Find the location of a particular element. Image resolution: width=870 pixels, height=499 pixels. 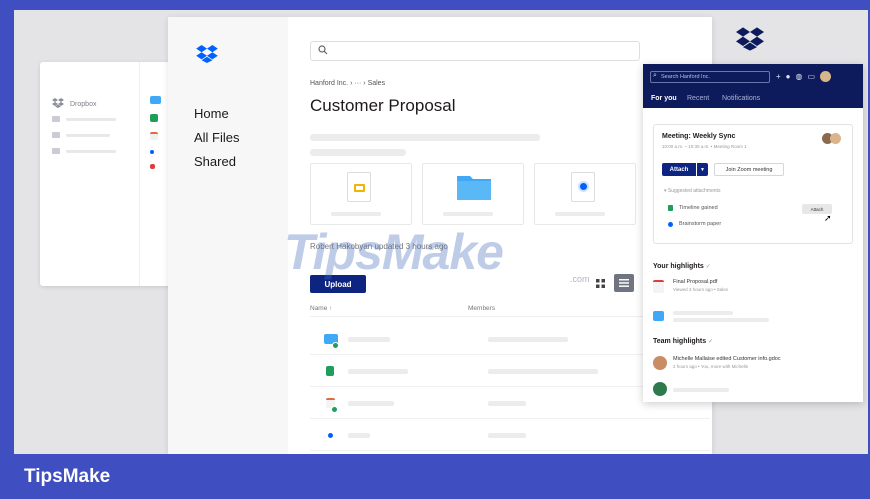

folder-icon: ▭ is located at coordinates (812, 76).